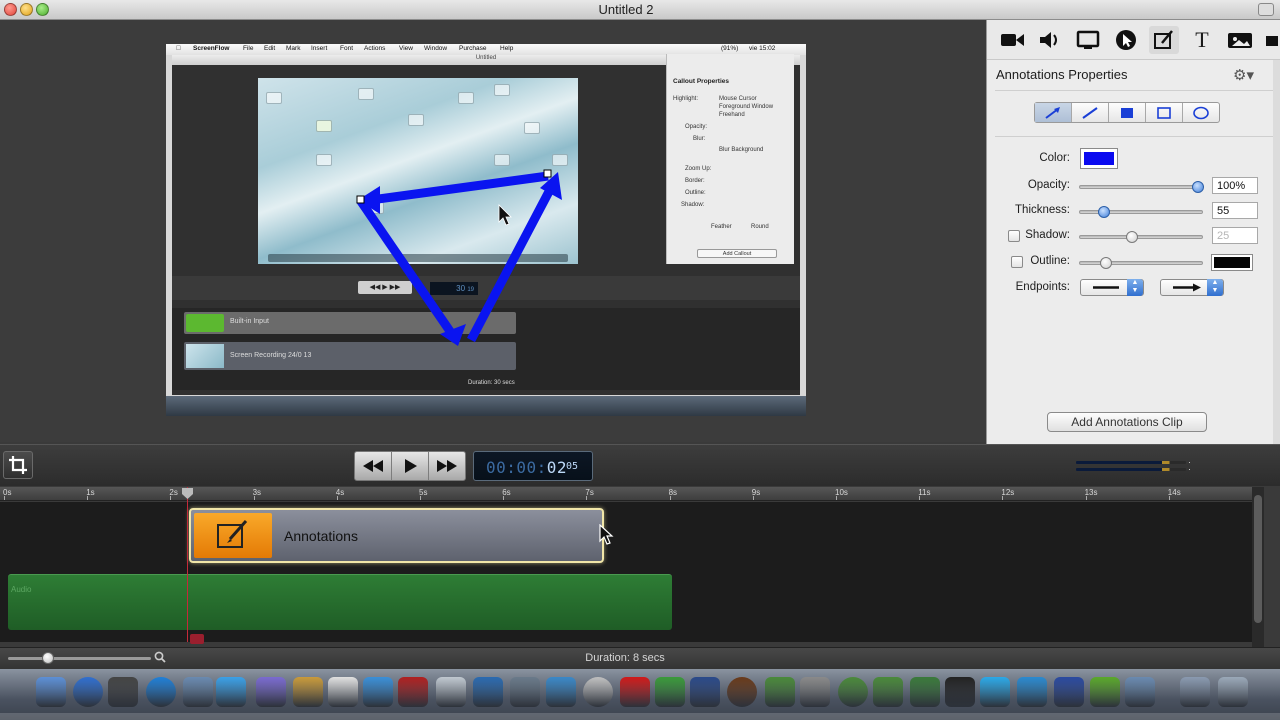 This screenshot has width=1280, height=720. I want to click on timecode-display: 00:00:02 05, so click(533, 466).